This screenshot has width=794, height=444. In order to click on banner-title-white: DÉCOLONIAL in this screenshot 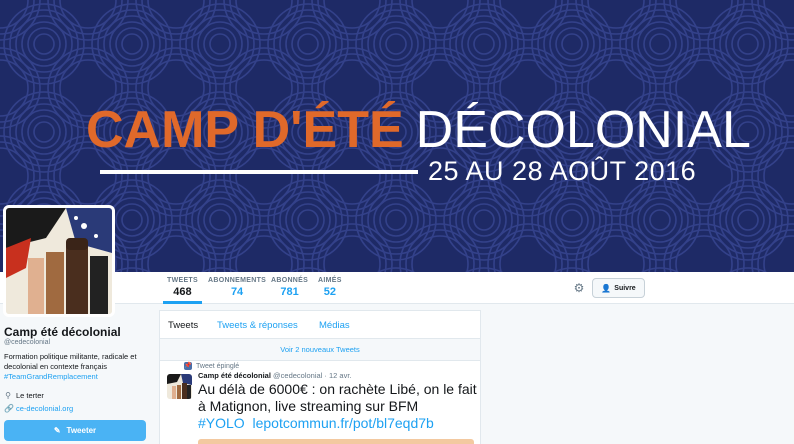, I will do `click(583, 130)`.